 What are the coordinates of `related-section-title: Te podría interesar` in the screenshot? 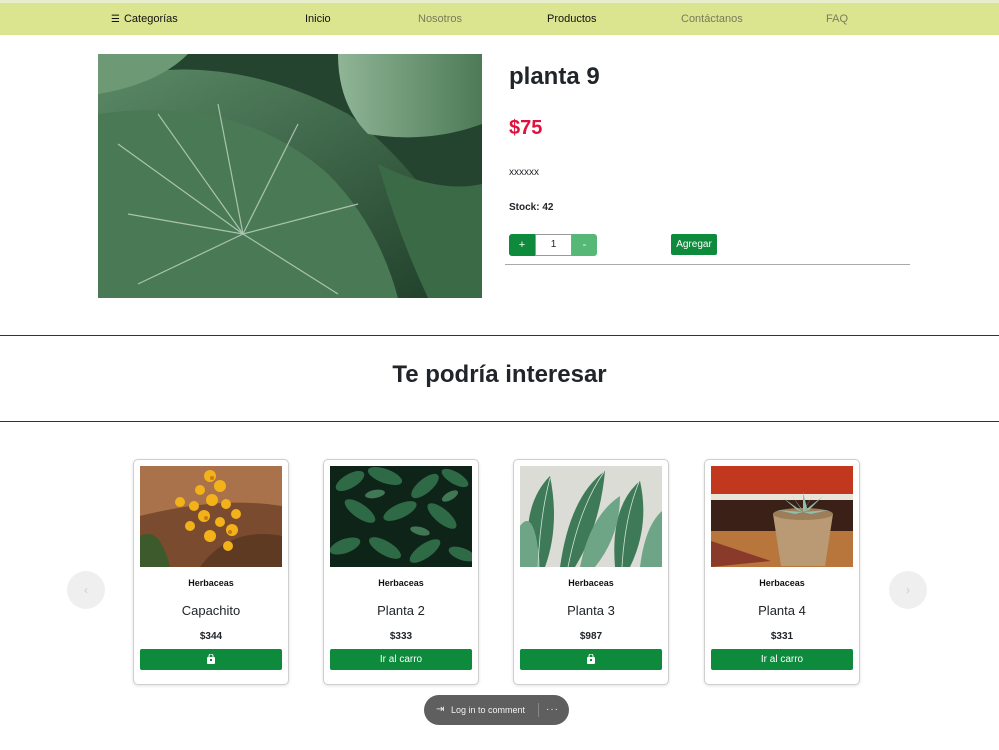 It's located at (499, 374).